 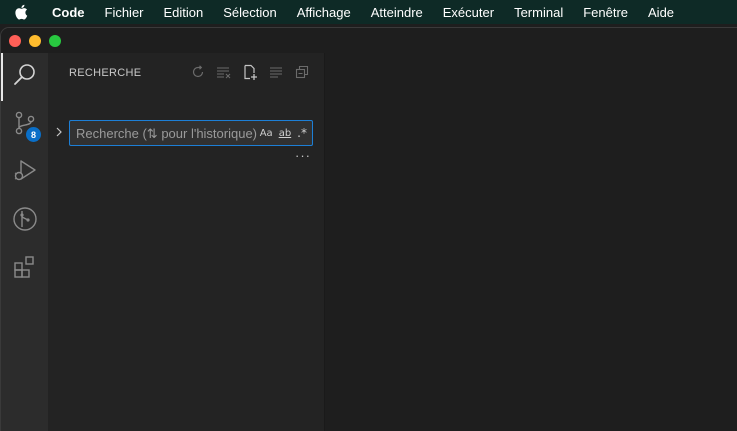 I want to click on toggle-replace-chevron-icon, so click(x=60, y=131).